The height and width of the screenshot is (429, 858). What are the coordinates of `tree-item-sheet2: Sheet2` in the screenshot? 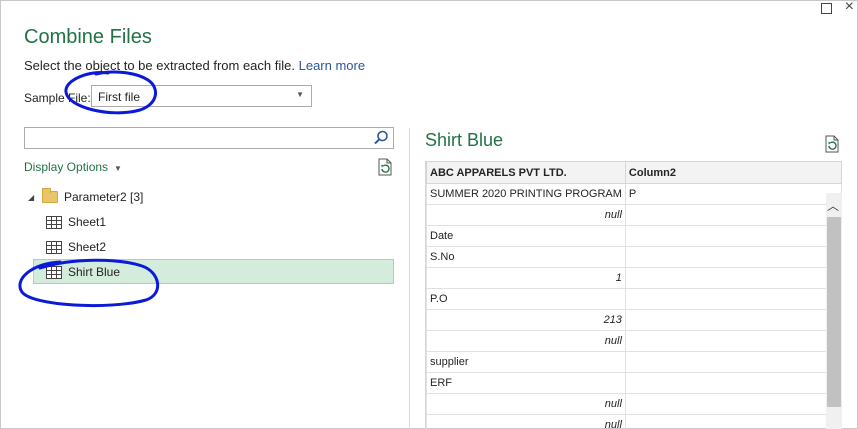 It's located at (76, 247).